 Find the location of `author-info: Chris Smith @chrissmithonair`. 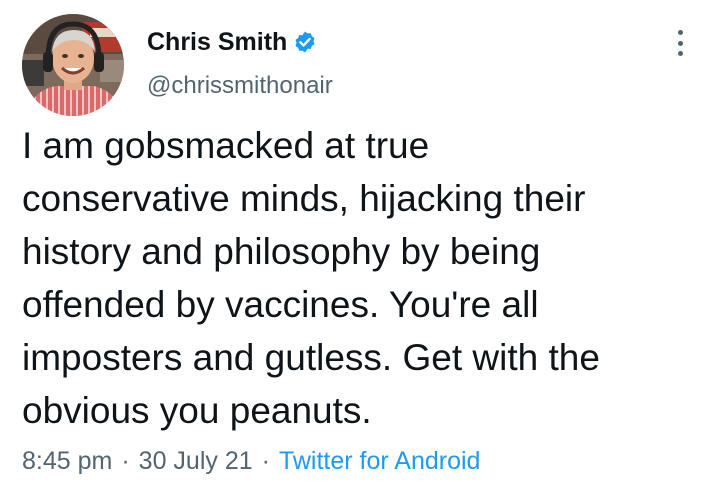

author-info: Chris Smith @chrissmithonair is located at coordinates (240, 63).